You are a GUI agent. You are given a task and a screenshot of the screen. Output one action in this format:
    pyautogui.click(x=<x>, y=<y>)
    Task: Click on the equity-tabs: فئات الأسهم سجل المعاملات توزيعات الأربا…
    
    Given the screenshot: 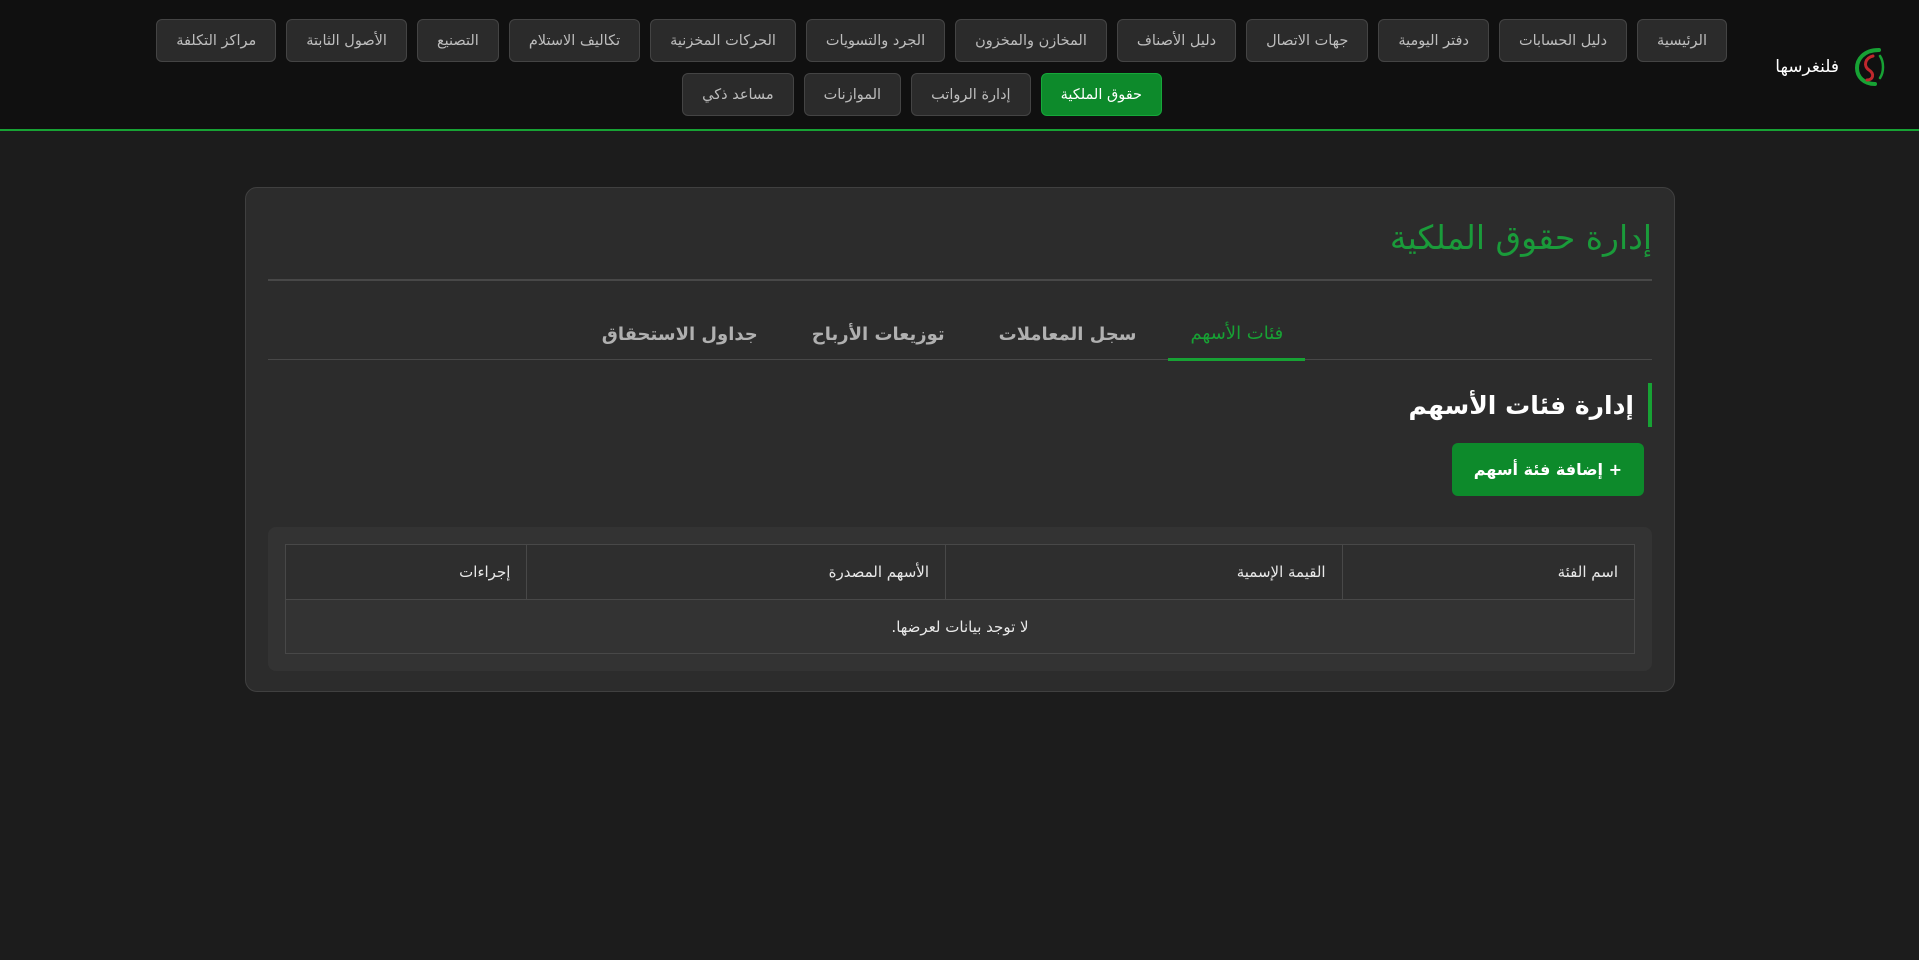 What is the action you would take?
    pyautogui.click(x=960, y=334)
    